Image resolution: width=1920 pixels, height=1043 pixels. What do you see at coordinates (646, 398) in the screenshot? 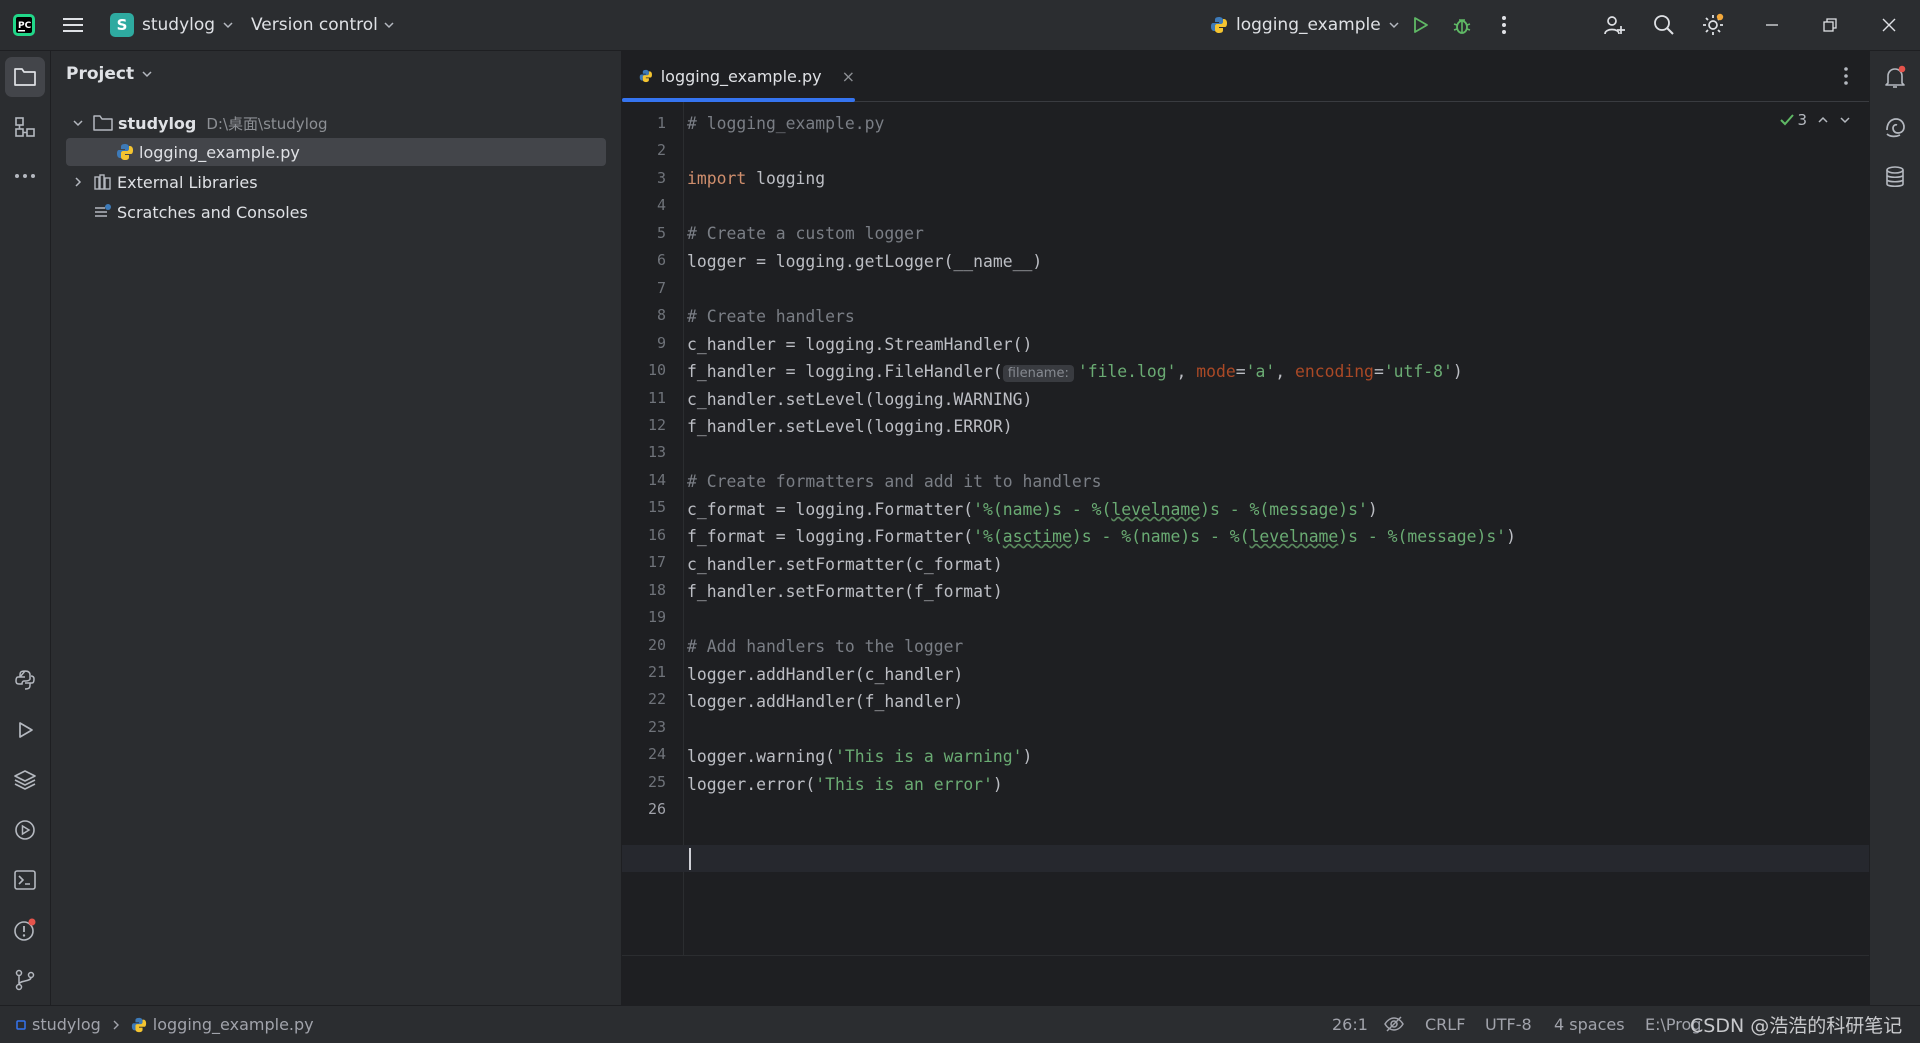
I see `line-number: 11` at bounding box center [646, 398].